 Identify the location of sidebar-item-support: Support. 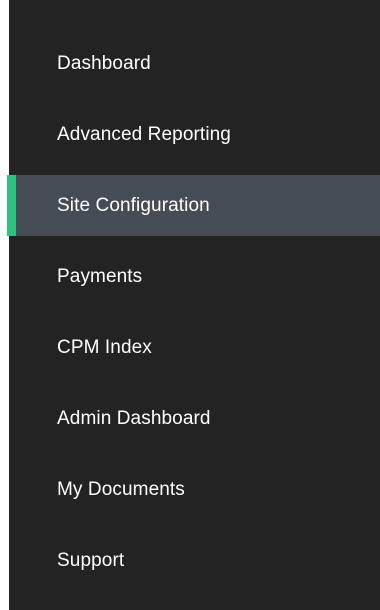
(194, 560).